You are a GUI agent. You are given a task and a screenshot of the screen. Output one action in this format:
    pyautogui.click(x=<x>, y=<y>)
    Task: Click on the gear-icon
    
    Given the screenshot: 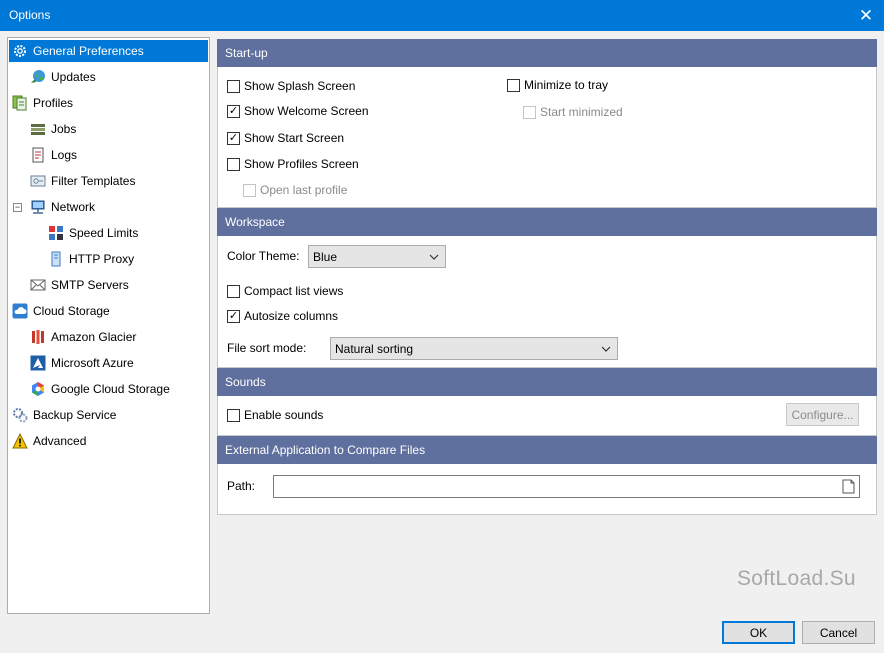 What is the action you would take?
    pyautogui.click(x=20, y=51)
    